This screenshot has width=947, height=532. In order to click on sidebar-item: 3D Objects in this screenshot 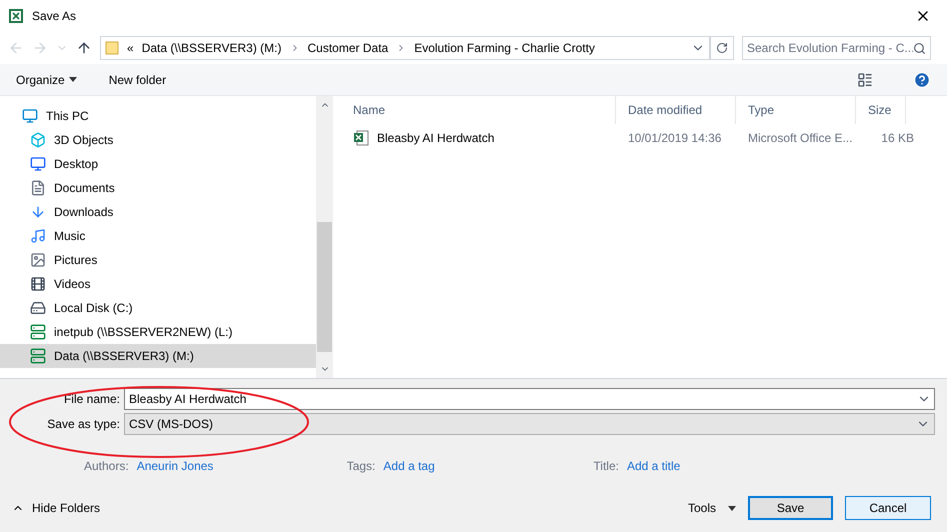, I will do `click(158, 140)`.